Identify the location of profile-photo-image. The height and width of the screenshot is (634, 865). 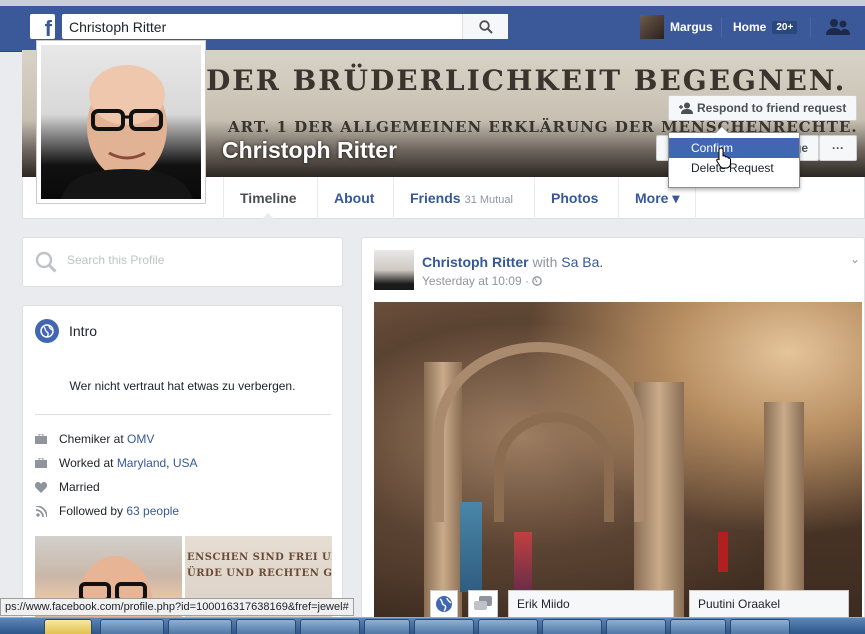
(121, 122).